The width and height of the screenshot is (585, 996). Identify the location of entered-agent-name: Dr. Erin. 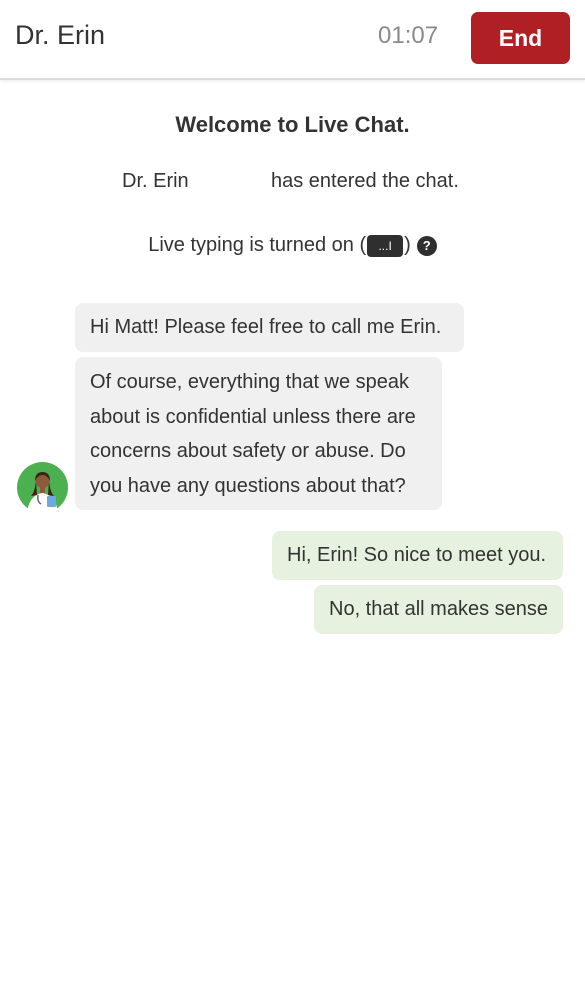
(155, 181).